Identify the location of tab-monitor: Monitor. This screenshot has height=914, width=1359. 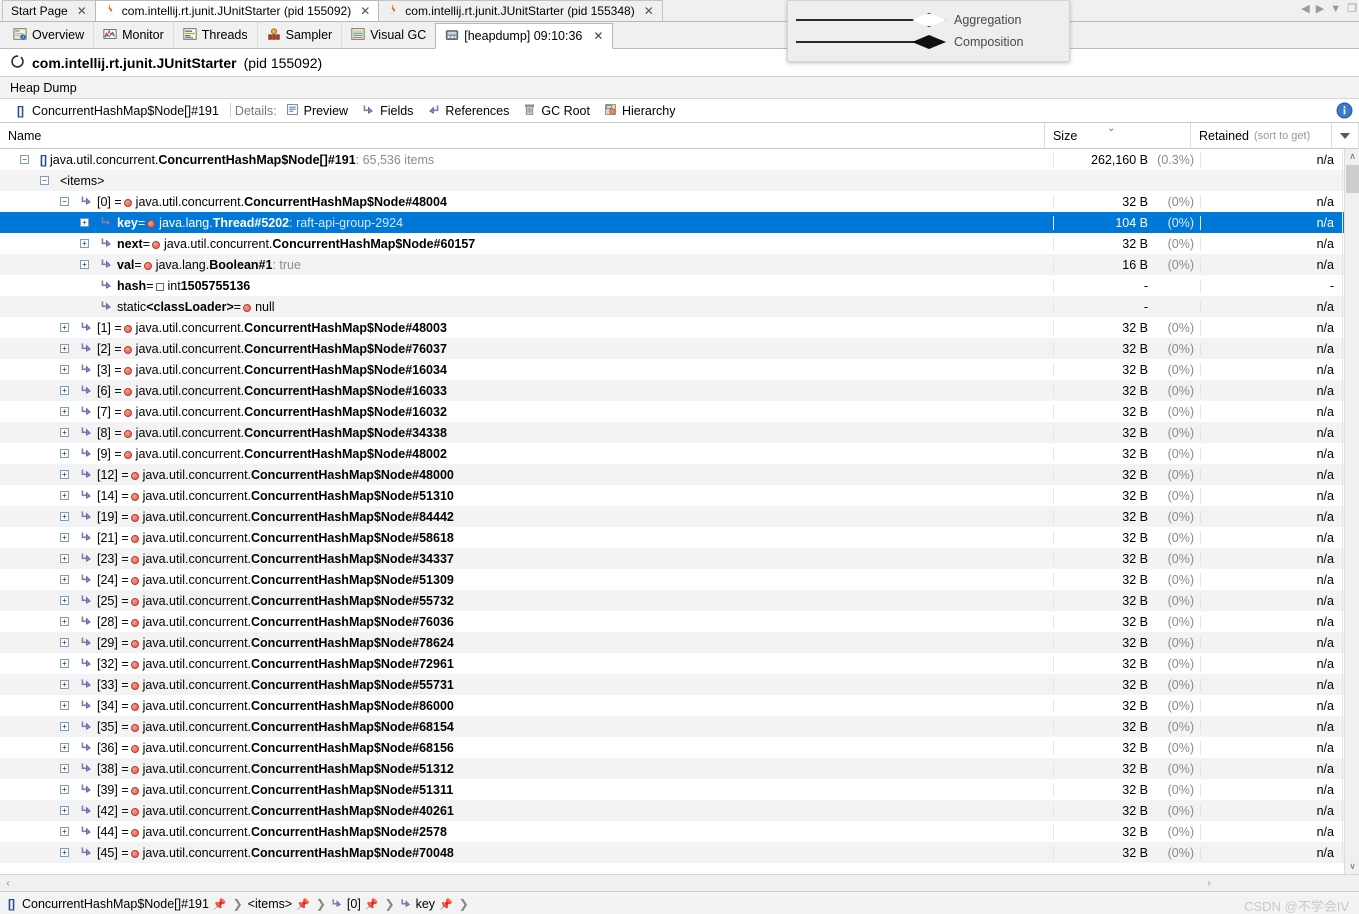
(133, 35).